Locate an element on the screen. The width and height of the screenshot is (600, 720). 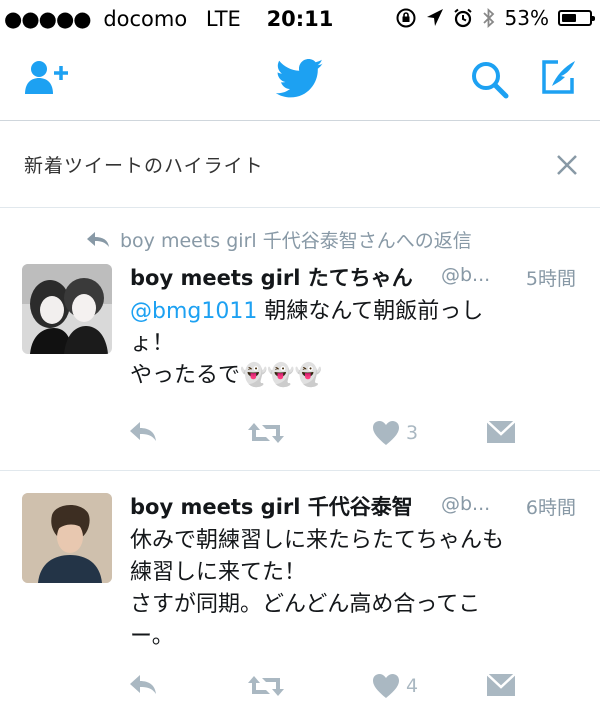
tweet-time: 6時間 is located at coordinates (550, 508).